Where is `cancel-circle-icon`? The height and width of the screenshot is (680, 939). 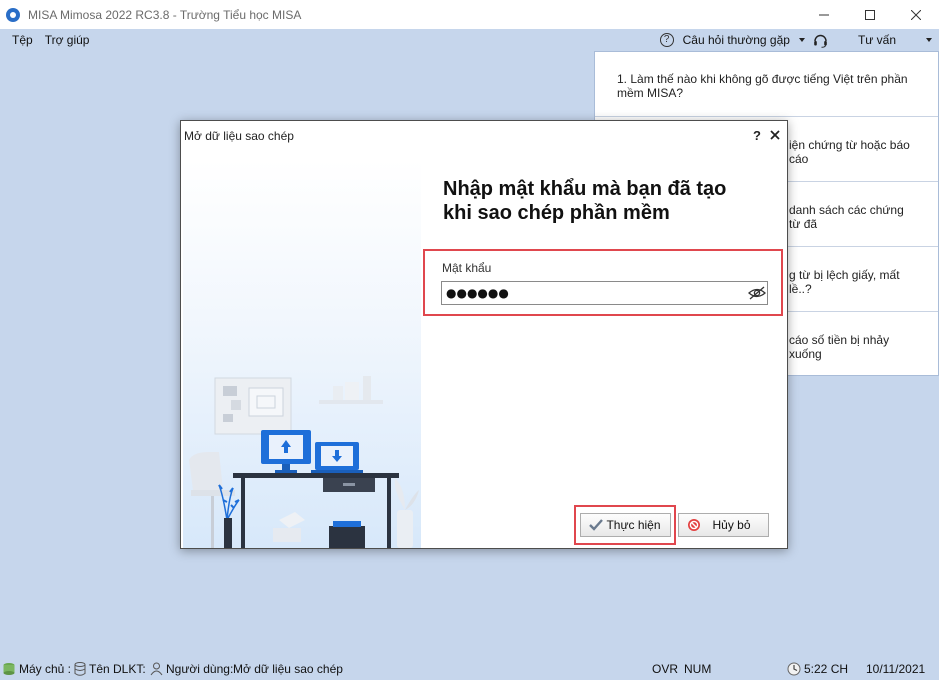
cancel-circle-icon is located at coordinates (694, 525).